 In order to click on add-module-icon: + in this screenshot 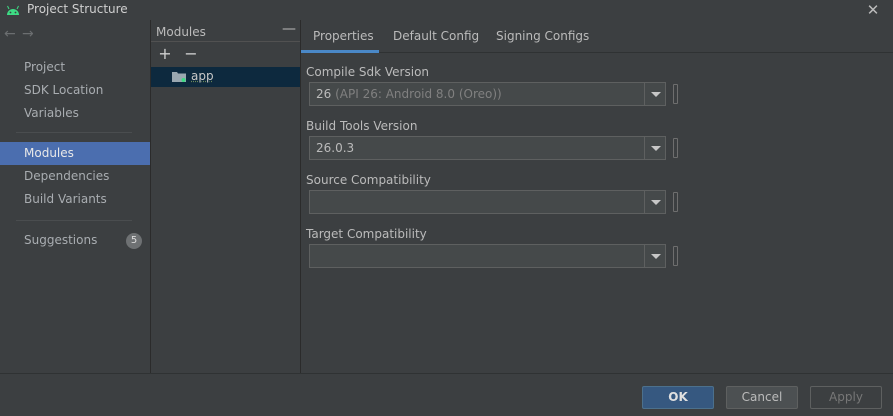, I will do `click(165, 53)`.